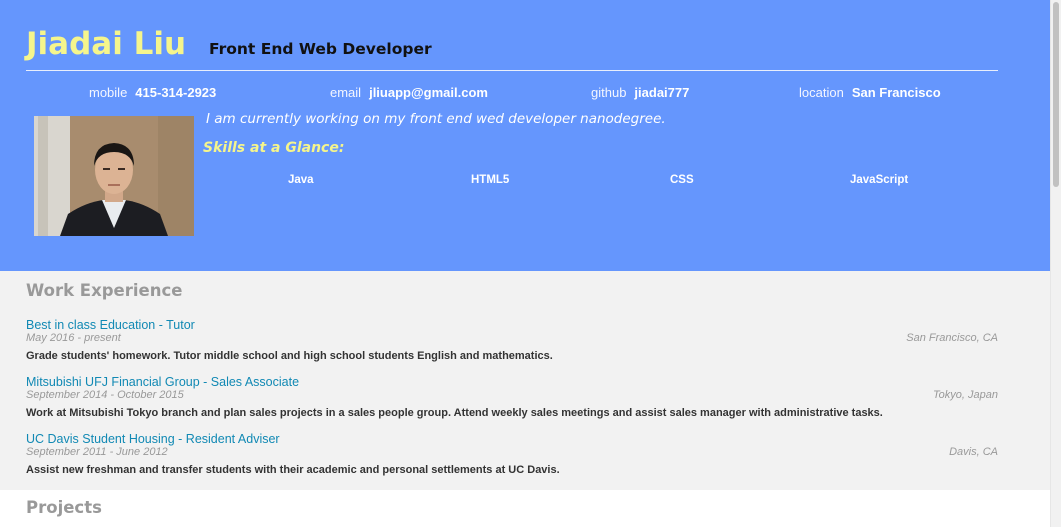 The height and width of the screenshot is (527, 1061). I want to click on skill-item: HTML5, so click(490, 180).